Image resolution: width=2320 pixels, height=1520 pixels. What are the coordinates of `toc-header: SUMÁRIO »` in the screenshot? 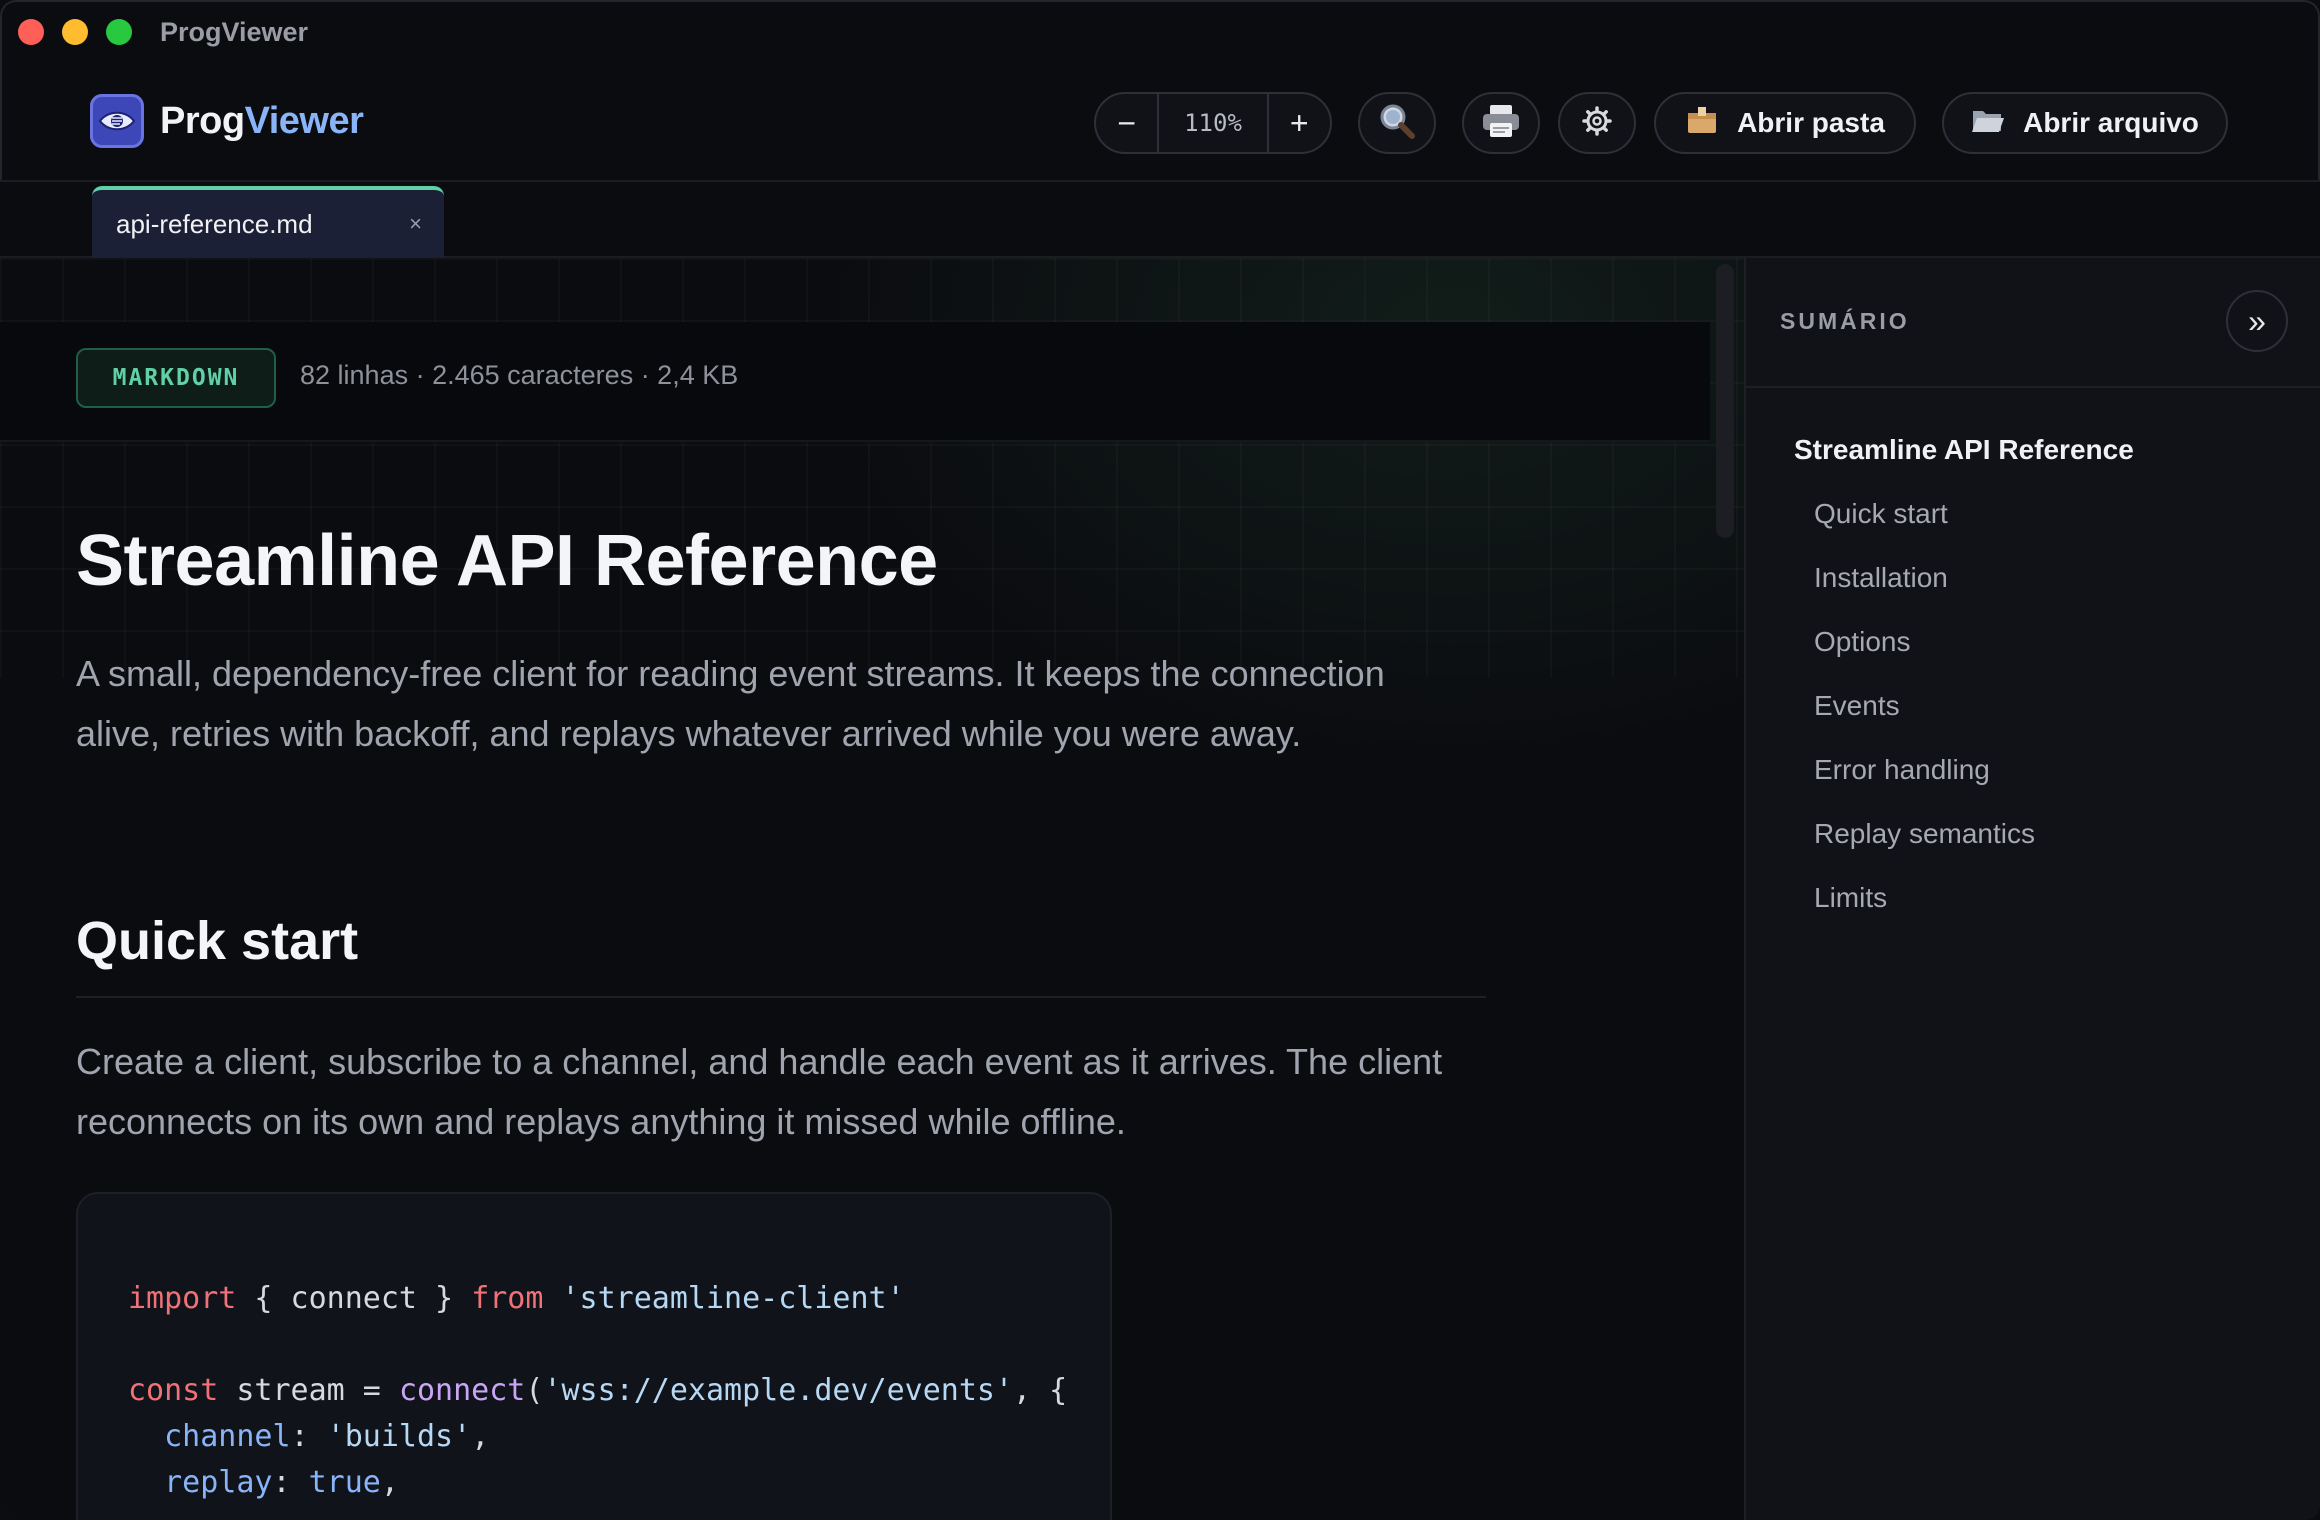 It's located at (2033, 323).